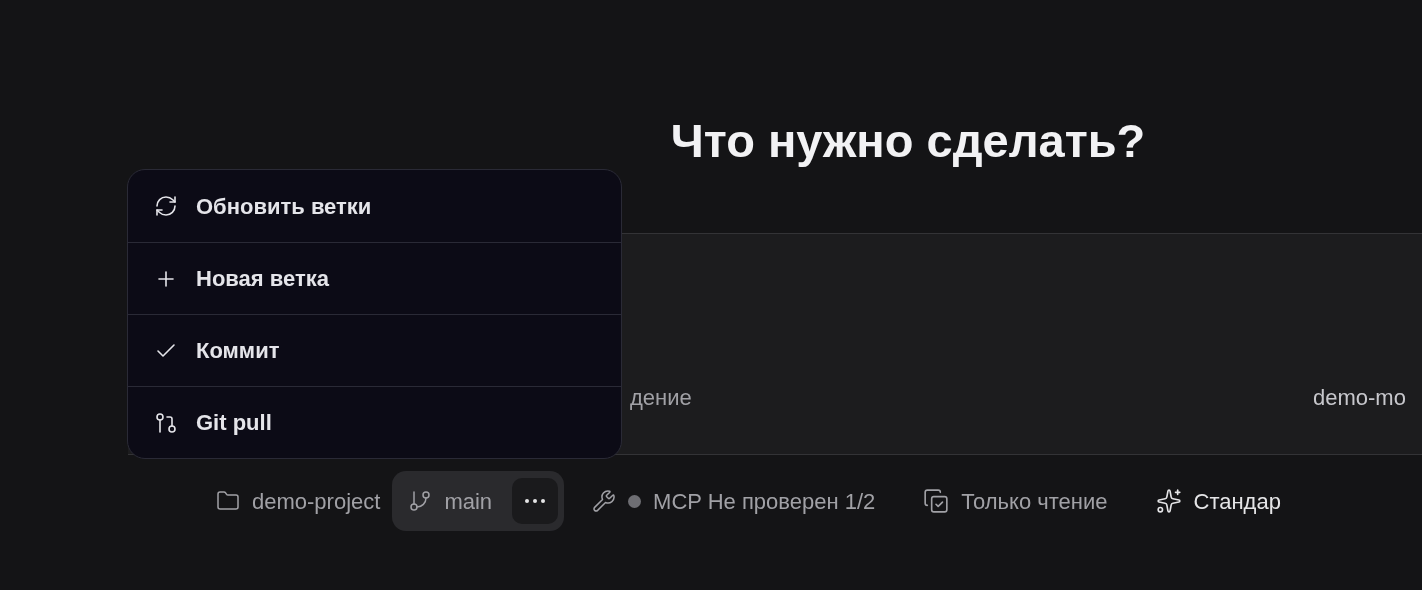  I want to click on project-button: demo-project, so click(298, 501).